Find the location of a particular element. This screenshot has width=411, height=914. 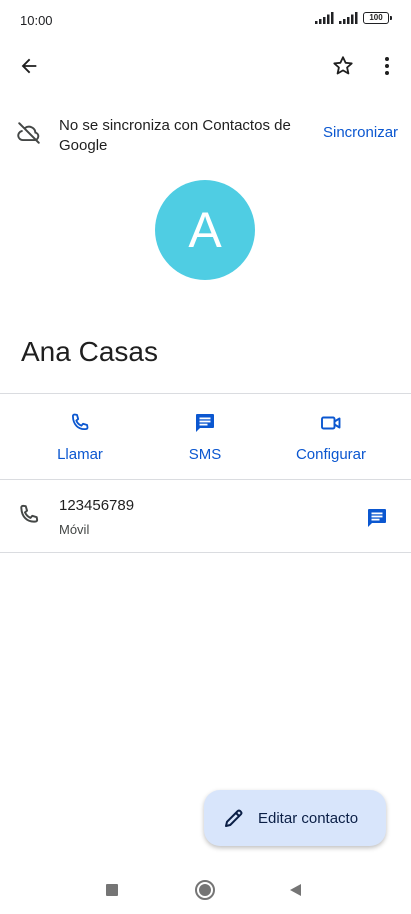

app-bar is located at coordinates (205, 66).